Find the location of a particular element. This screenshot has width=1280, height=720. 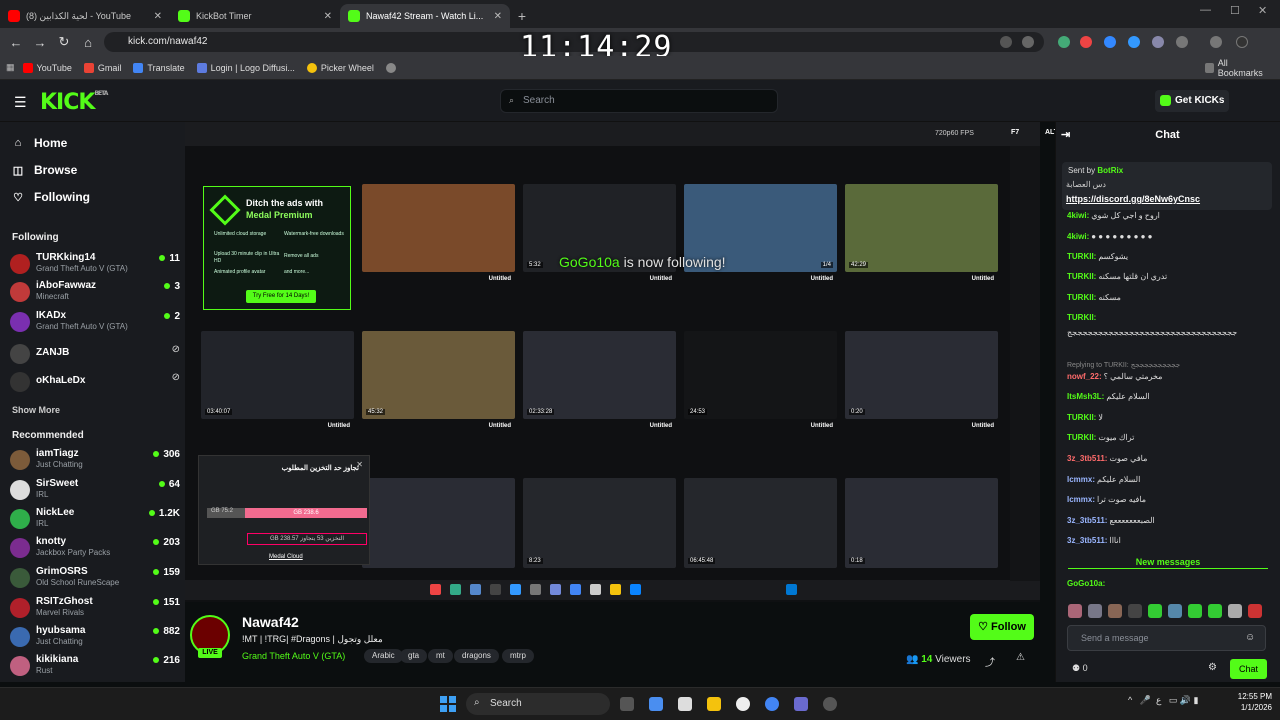

try-free-button: Try Free for 14 Days! is located at coordinates (281, 296).